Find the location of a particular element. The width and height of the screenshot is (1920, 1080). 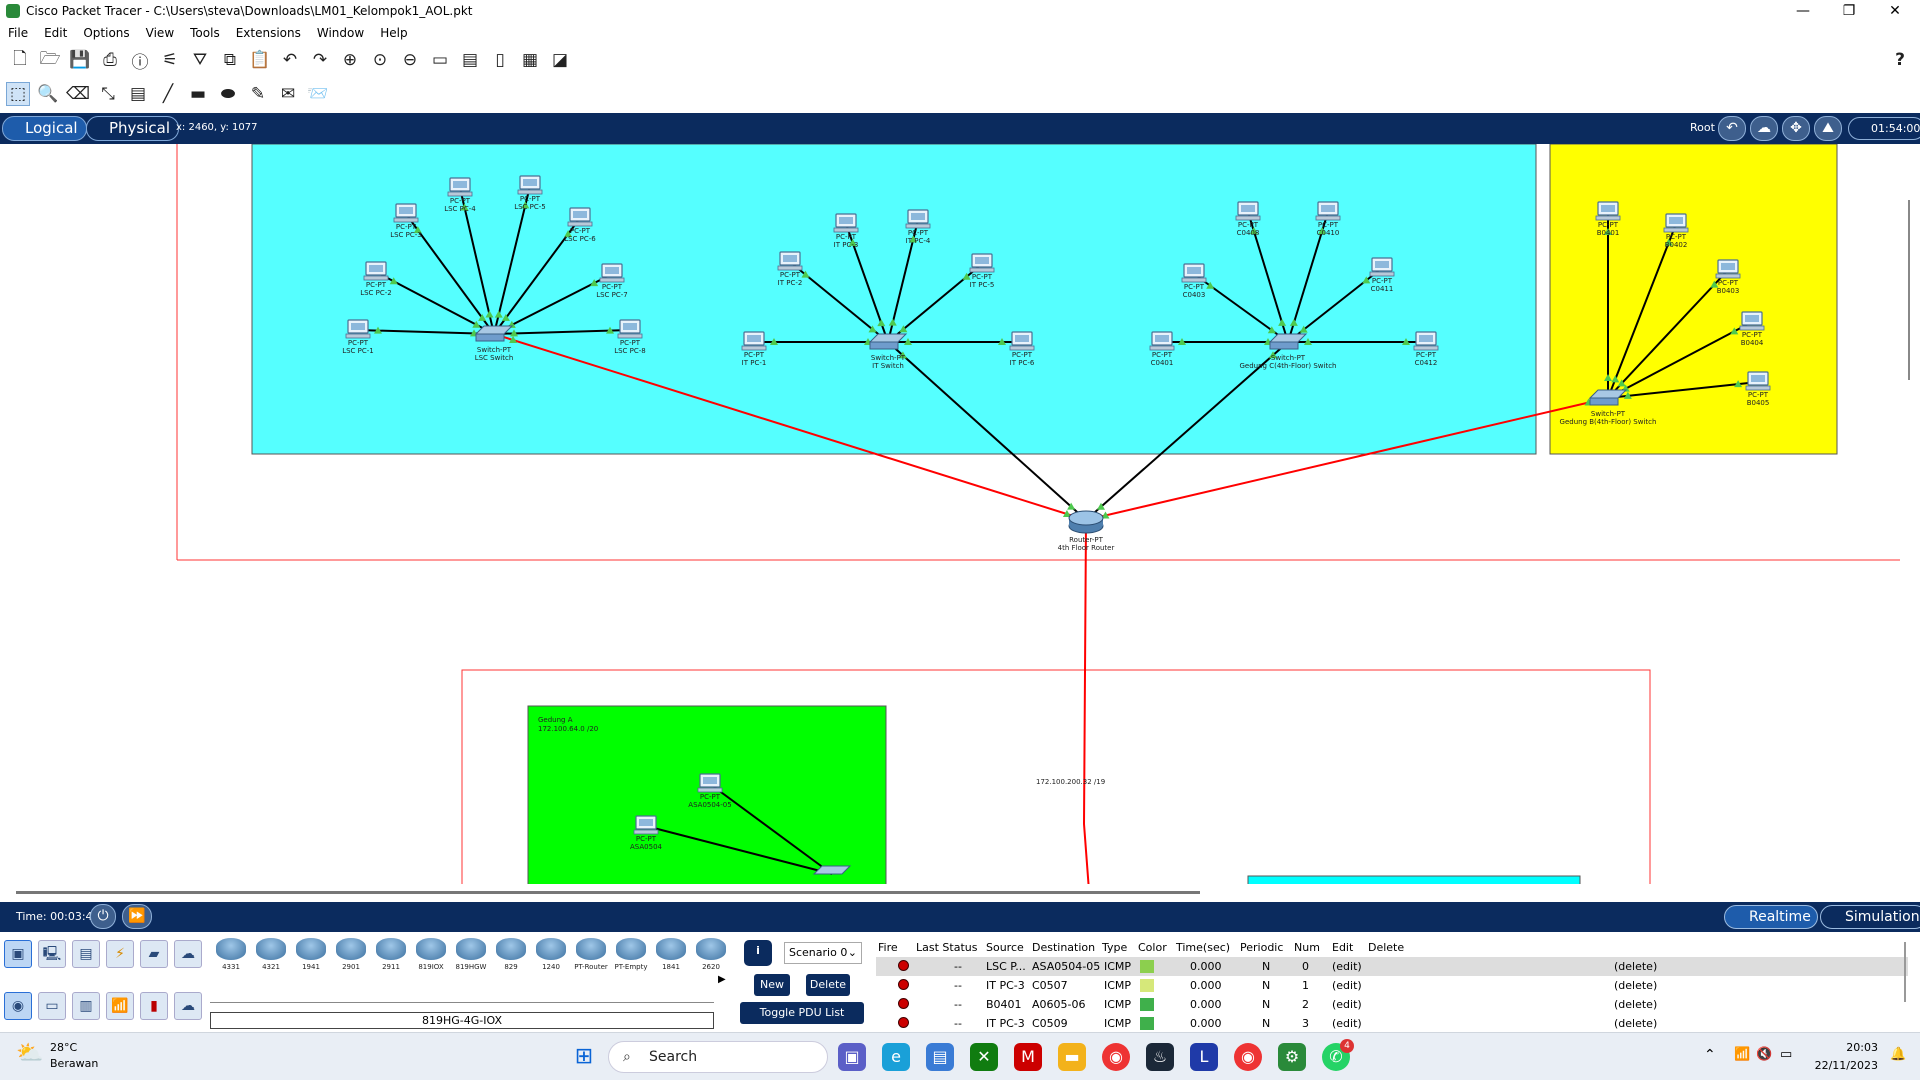

vertical-scrollbar is located at coordinates (1910, 514).